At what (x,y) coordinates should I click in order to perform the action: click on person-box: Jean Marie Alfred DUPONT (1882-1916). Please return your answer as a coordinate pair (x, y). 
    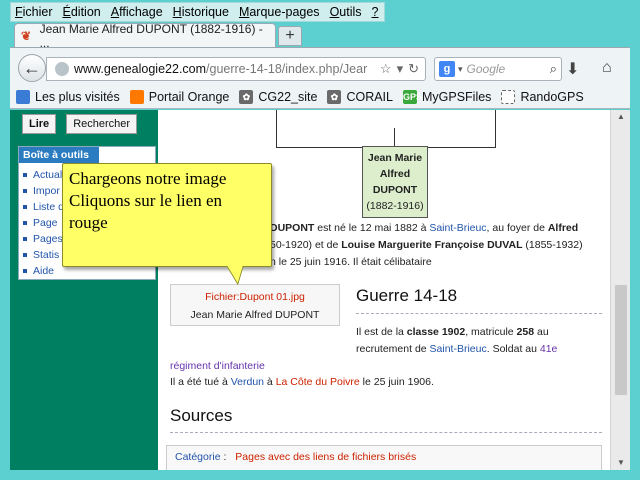
    Looking at the image, I should click on (395, 182).